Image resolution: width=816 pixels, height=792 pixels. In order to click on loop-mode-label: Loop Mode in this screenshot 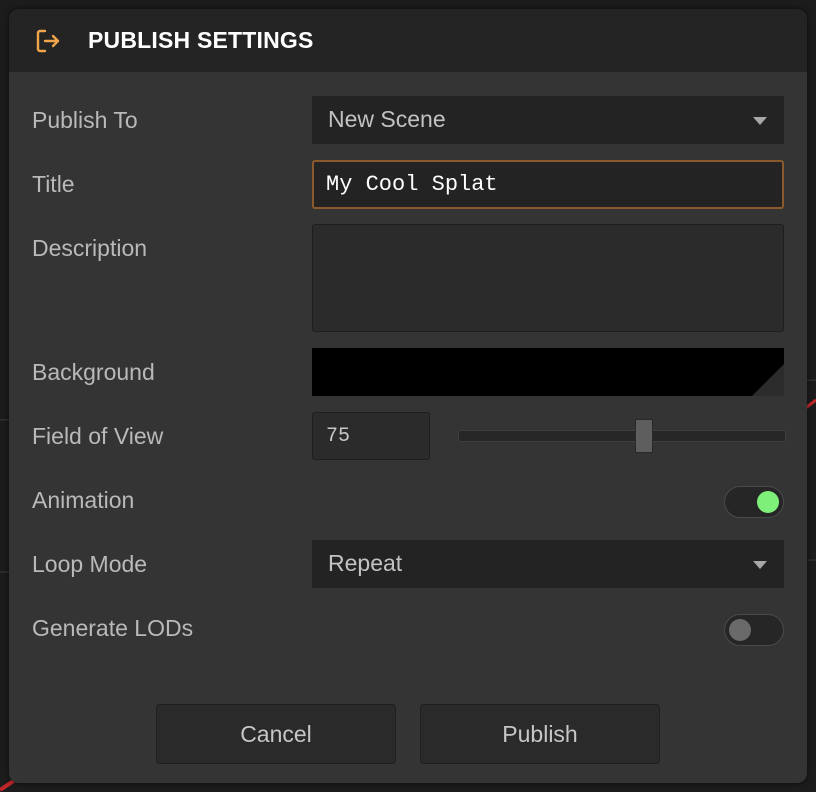, I will do `click(90, 564)`.